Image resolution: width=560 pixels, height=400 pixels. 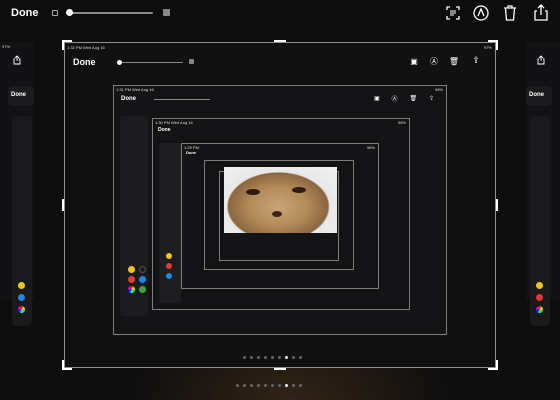 What do you see at coordinates (280, 200) in the screenshot?
I see `dog-photo` at bounding box center [280, 200].